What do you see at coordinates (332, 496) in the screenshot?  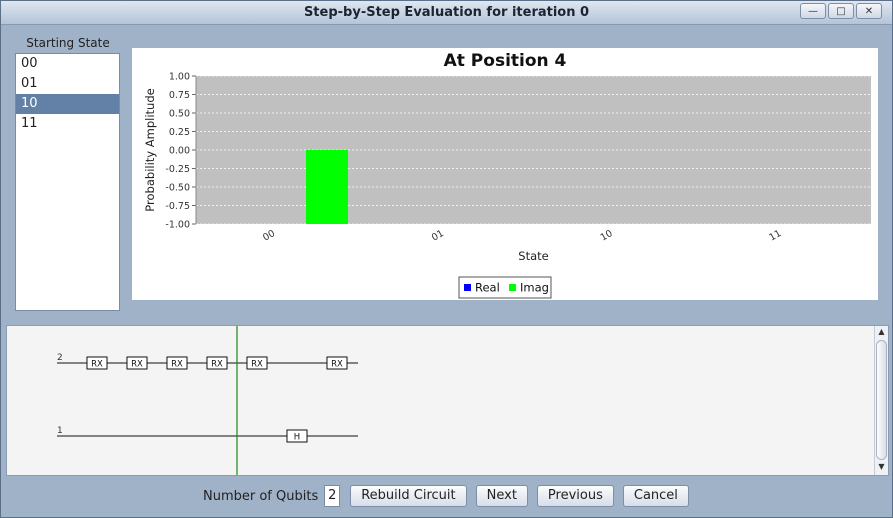 I see `number-of-qubits-input: 2` at bounding box center [332, 496].